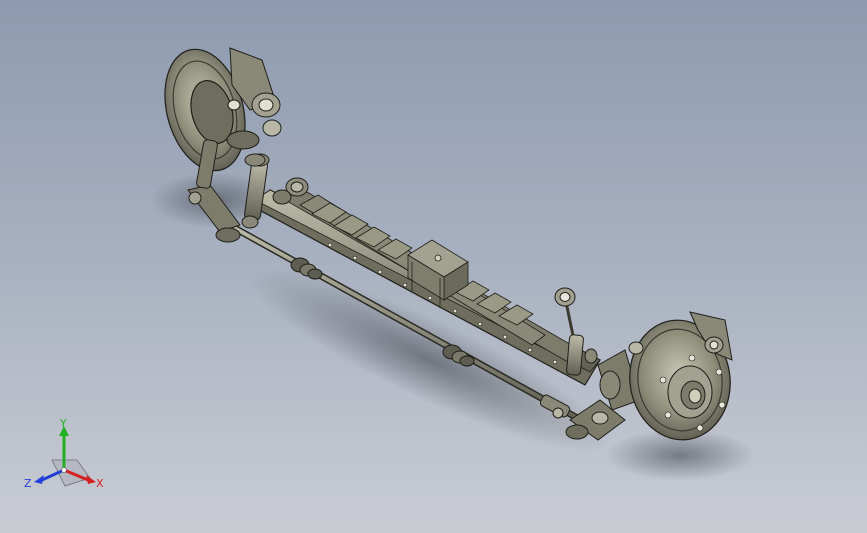  Describe the element at coordinates (64, 470) in the screenshot. I see `triad-origin` at that location.